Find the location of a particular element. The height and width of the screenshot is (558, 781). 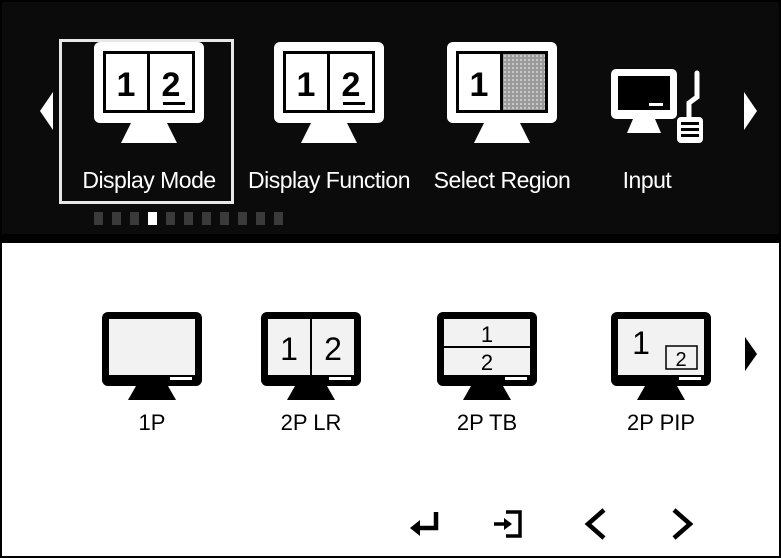

menu-item-display-mode: 1 2 Display Mode is located at coordinates (149, 123).